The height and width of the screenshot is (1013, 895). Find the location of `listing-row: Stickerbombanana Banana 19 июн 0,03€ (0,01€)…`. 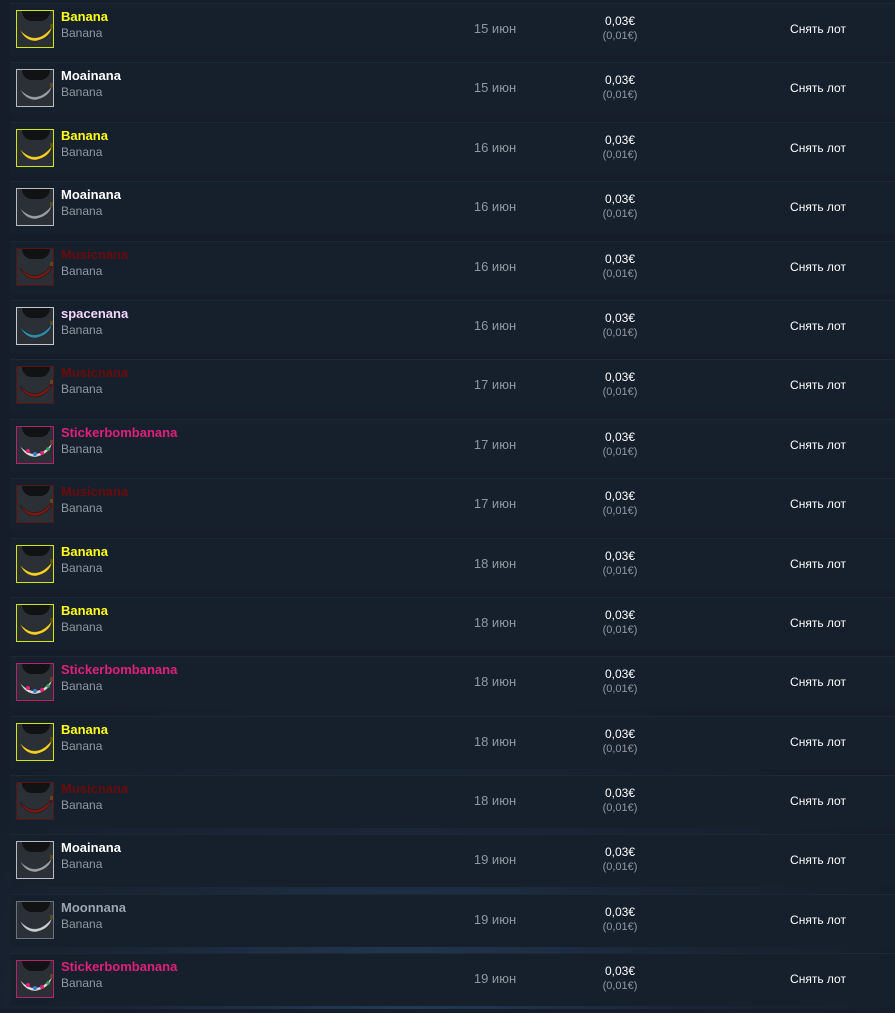

listing-row: Stickerbombanana Banana 19 июн 0,03€ (0,01€)… is located at coordinates (452, 980).